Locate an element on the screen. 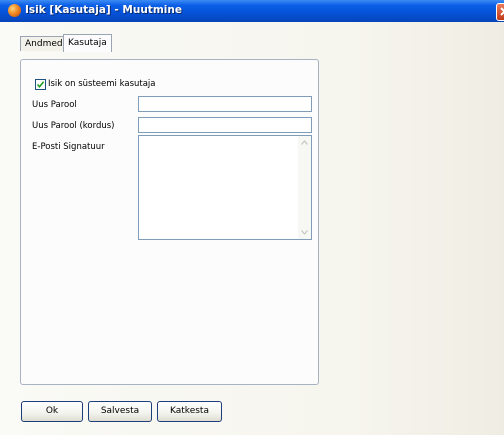 Image resolution: width=504 pixels, height=435 pixels. checkmark-icon is located at coordinates (40, 85).